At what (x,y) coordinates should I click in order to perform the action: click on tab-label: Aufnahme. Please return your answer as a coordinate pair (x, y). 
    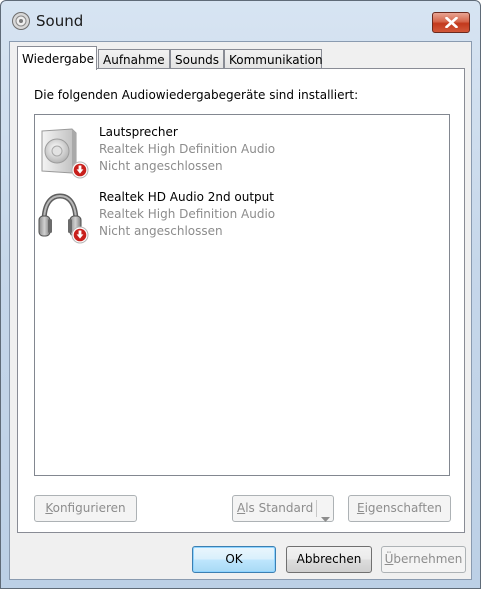
    Looking at the image, I should click on (134, 60).